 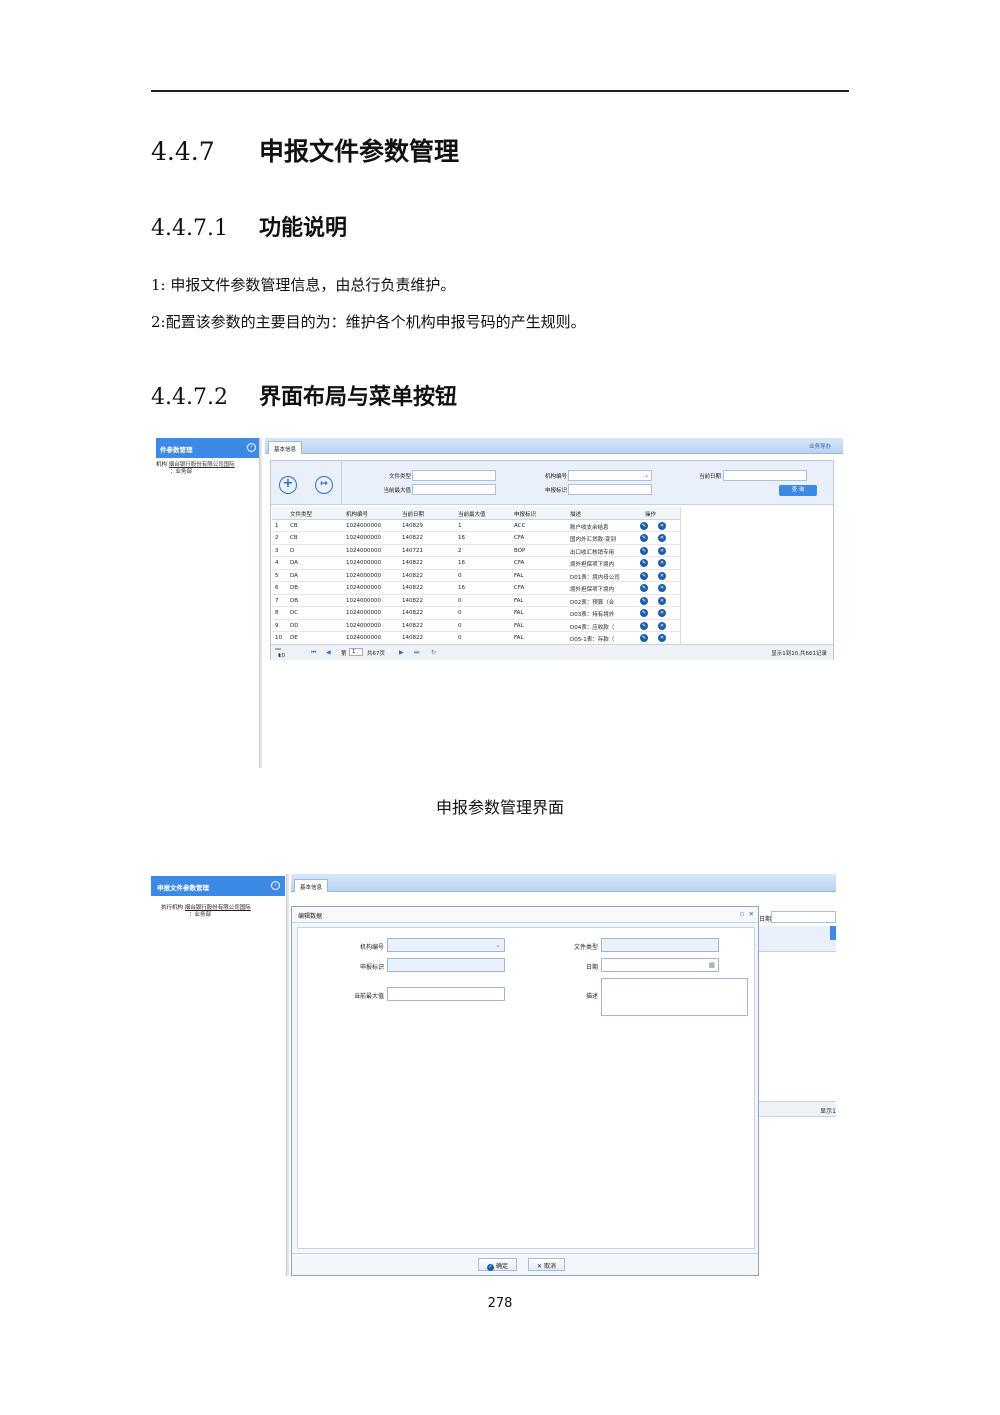 I want to click on file-type-label: 文件类型, so click(x=399, y=477).